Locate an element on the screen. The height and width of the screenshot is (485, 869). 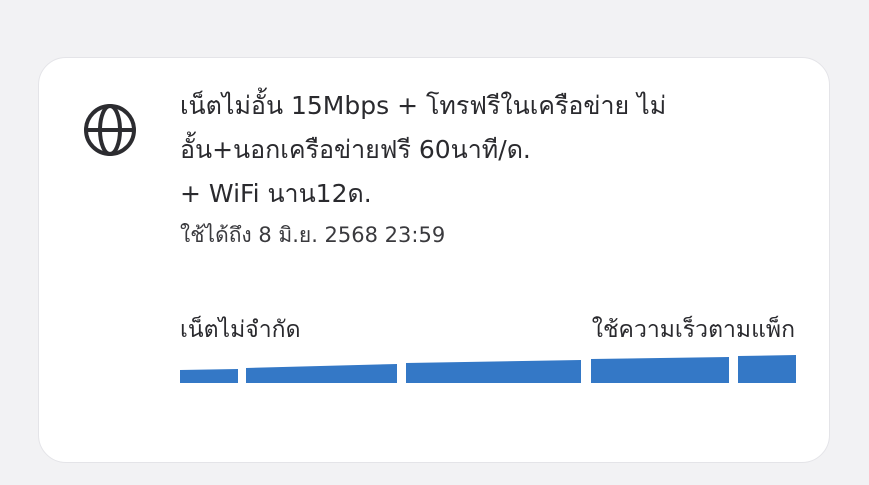
globe-icon is located at coordinates (110, 130).